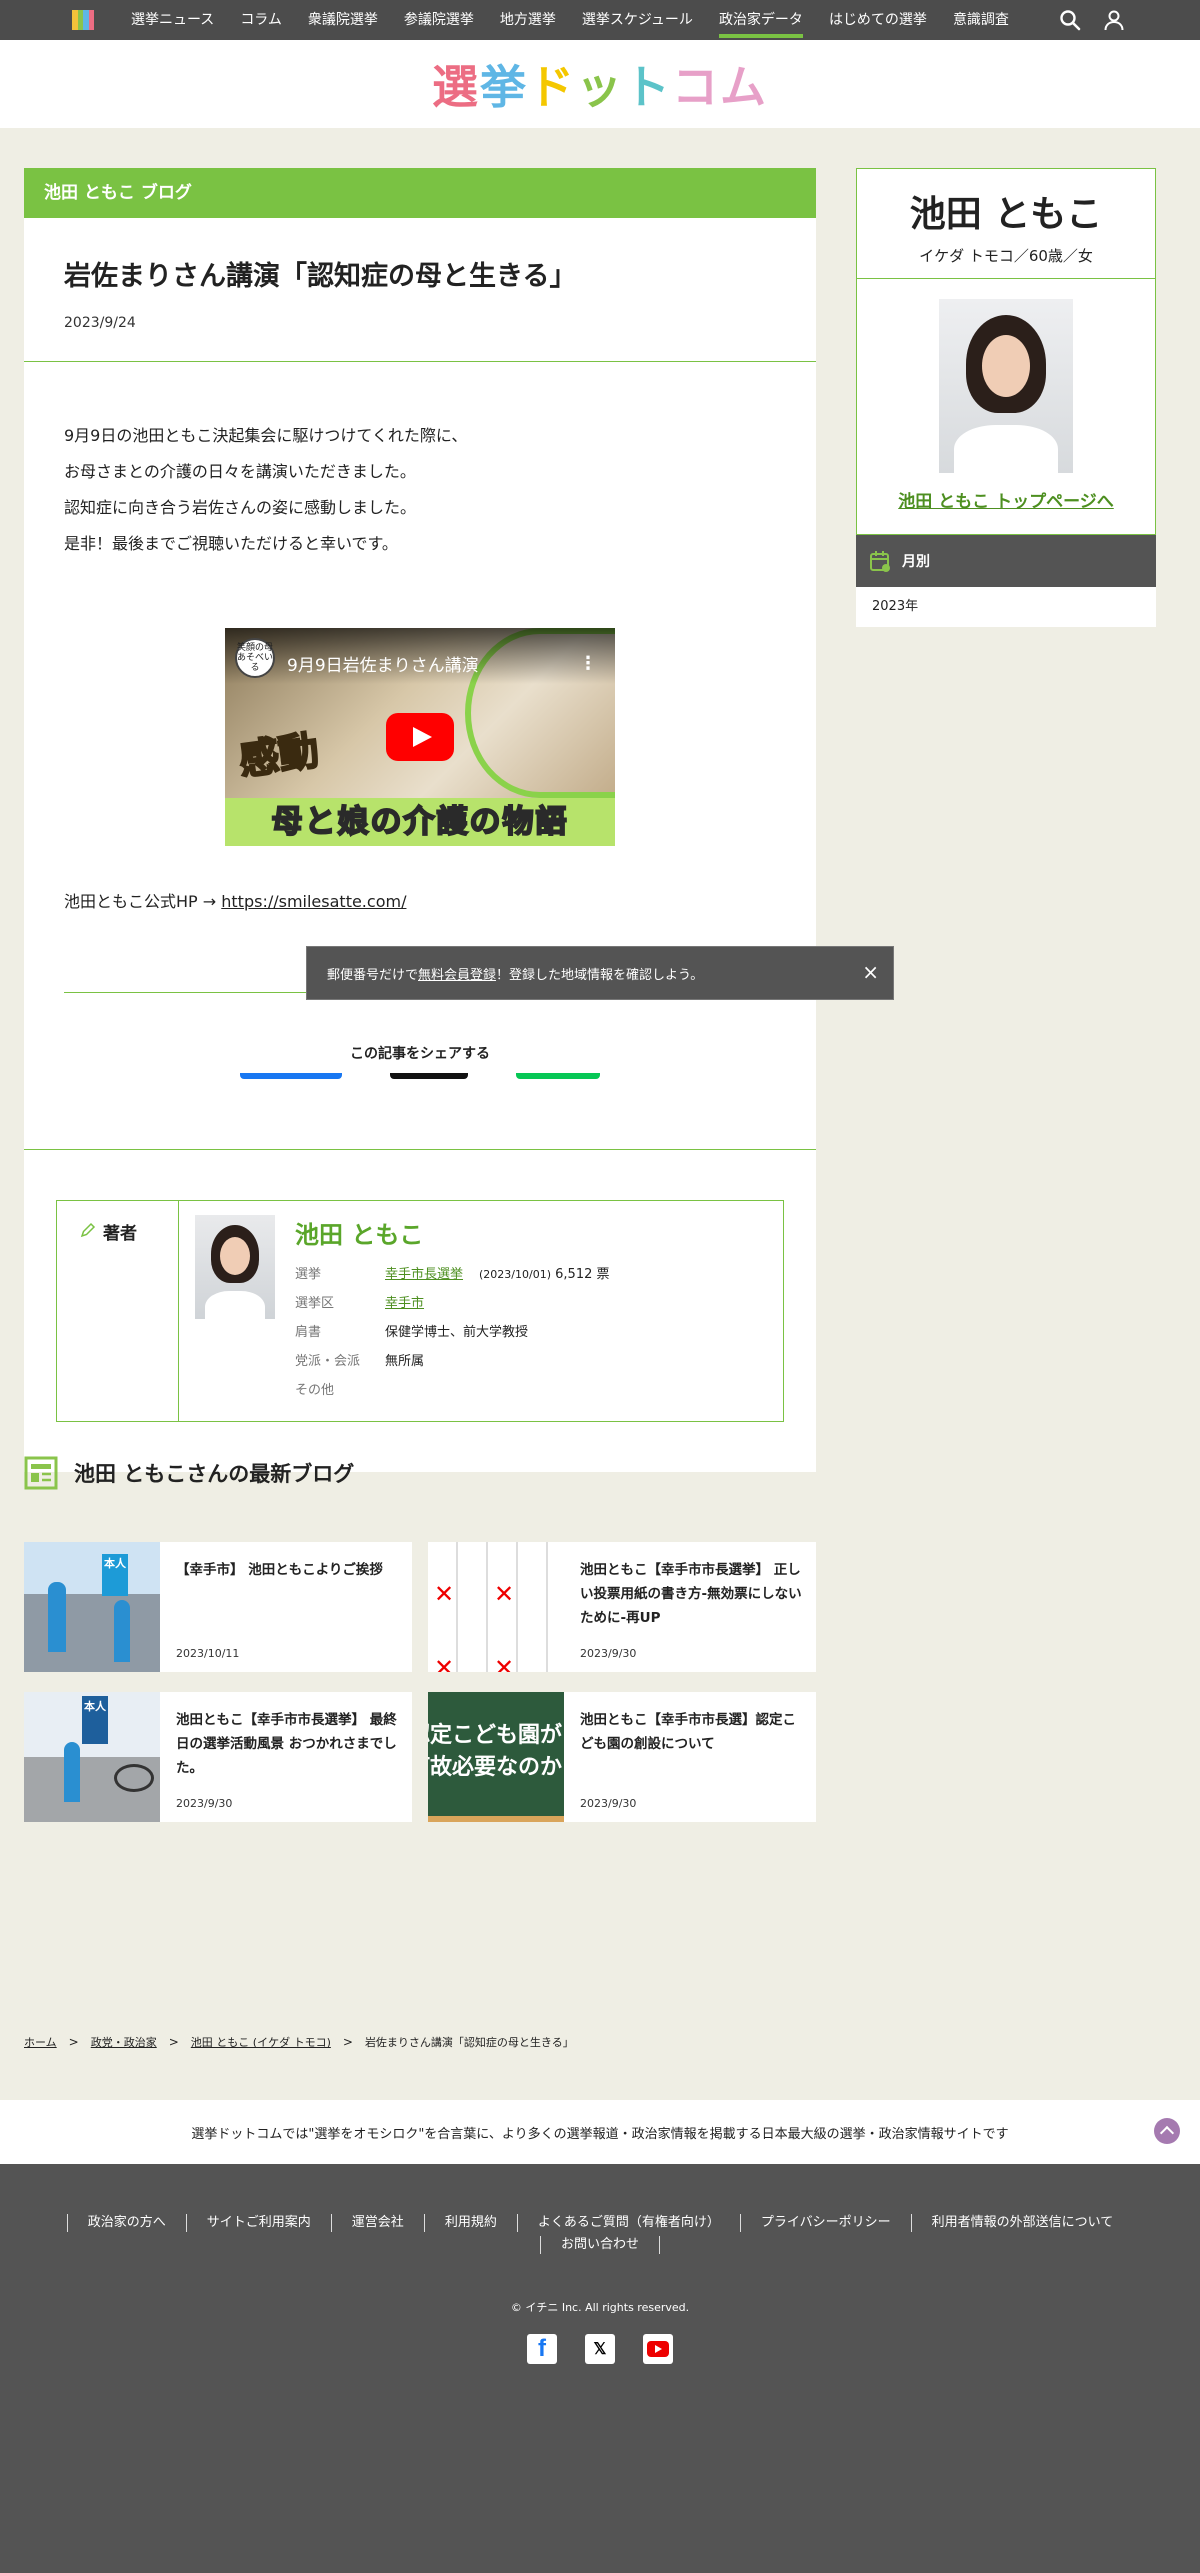 This screenshot has width=1200, height=2573. Describe the element at coordinates (1006, 386) in the screenshot. I see `profile-photo` at that location.